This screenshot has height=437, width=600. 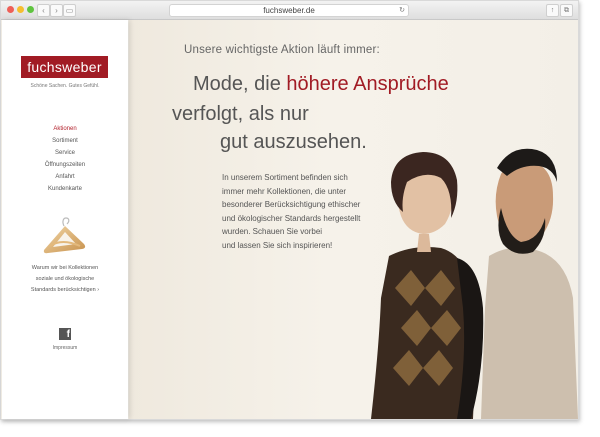 What do you see at coordinates (552, 10) in the screenshot?
I see `share-icon: ↑` at bounding box center [552, 10].